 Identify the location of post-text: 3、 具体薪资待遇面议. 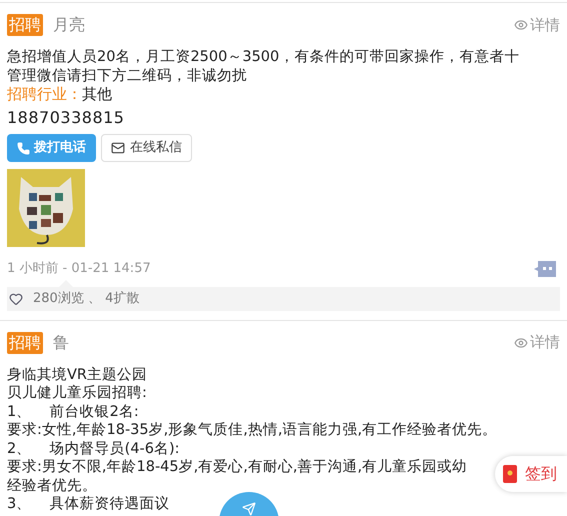
(88, 504).